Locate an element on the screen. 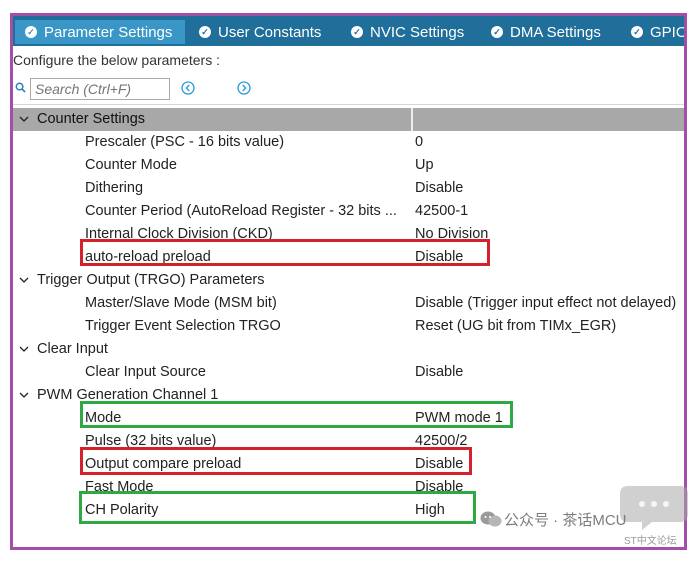 This screenshot has width=699, height=567. tab-label: GPIO is located at coordinates (668, 32).